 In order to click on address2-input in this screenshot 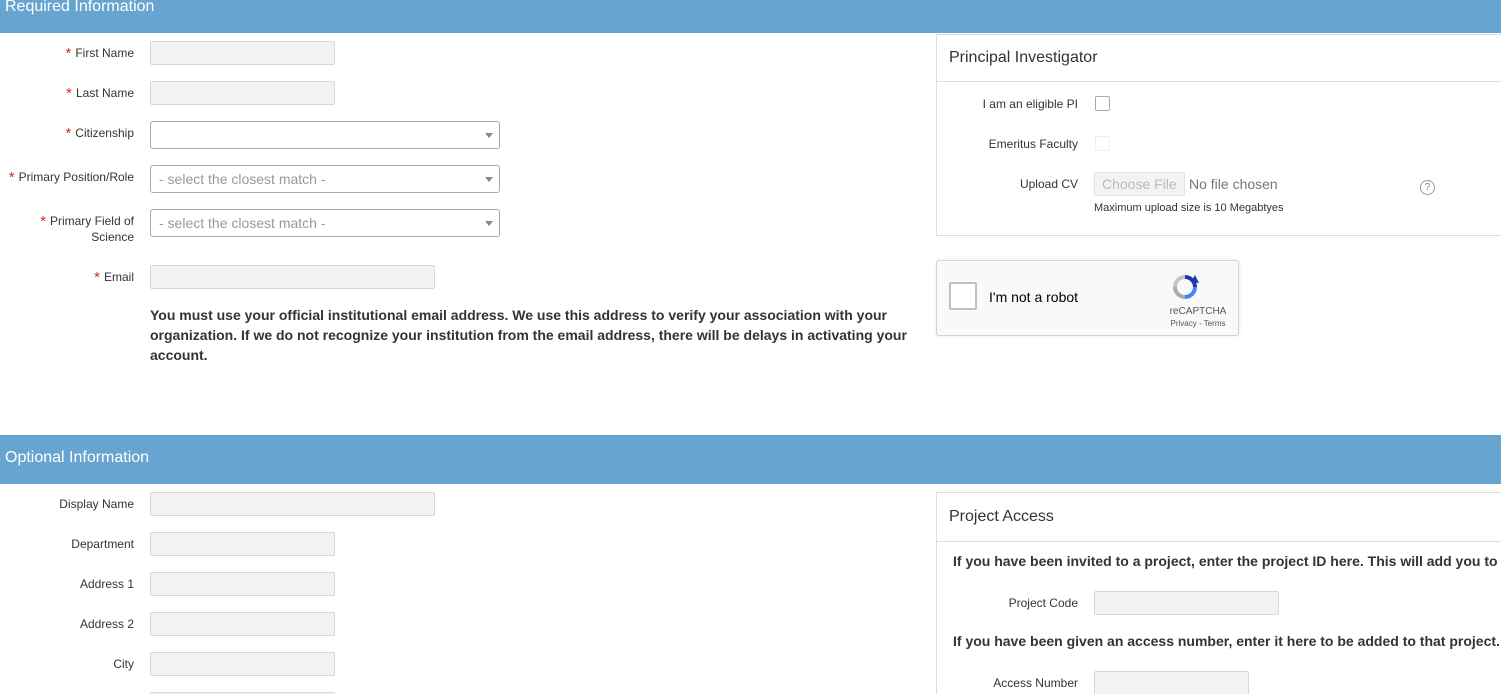, I will do `click(242, 624)`.